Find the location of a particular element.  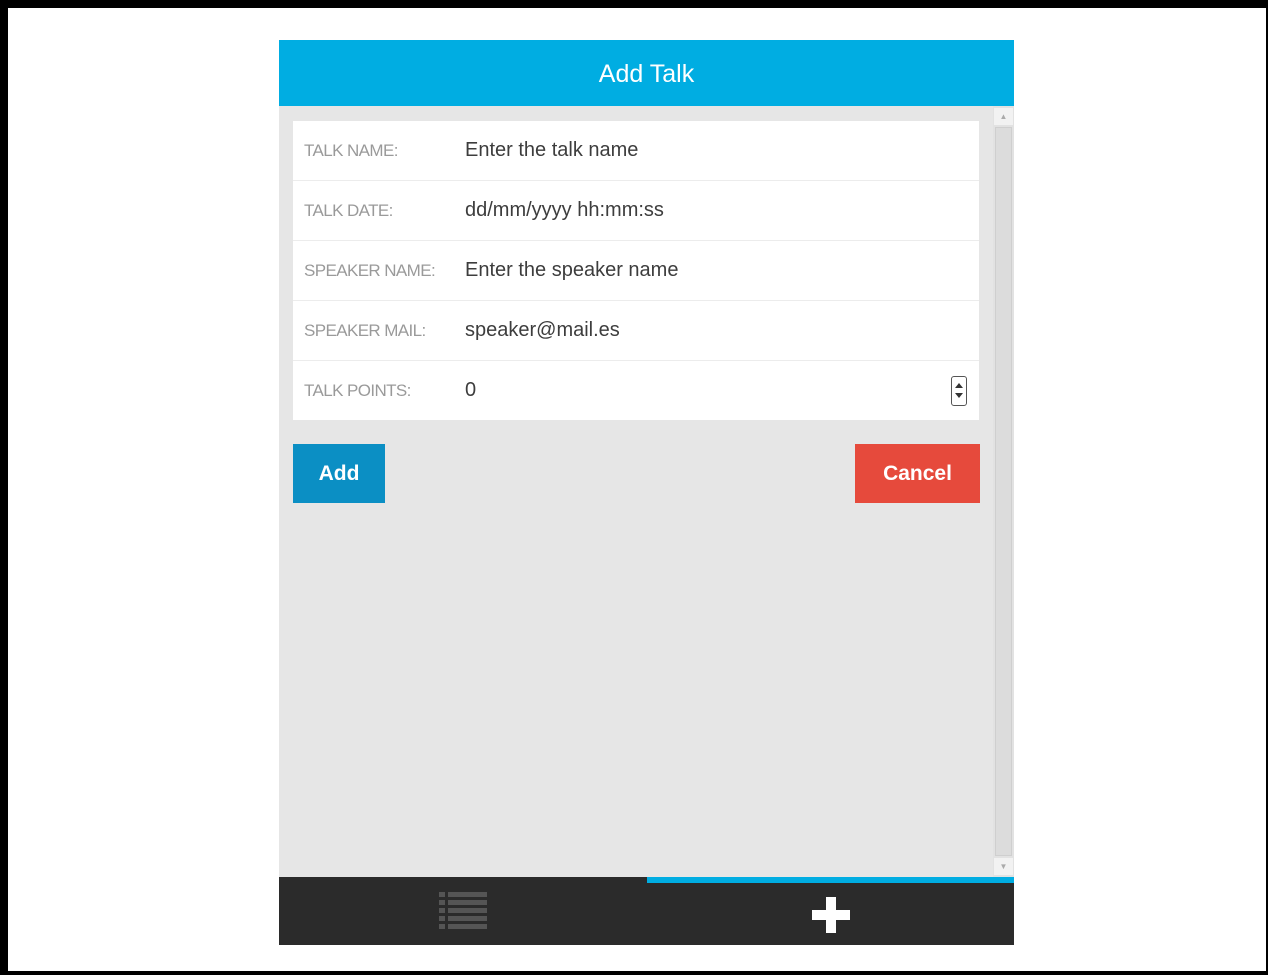

vertical-scrollbar: ▲ ▼ is located at coordinates (1003, 491).